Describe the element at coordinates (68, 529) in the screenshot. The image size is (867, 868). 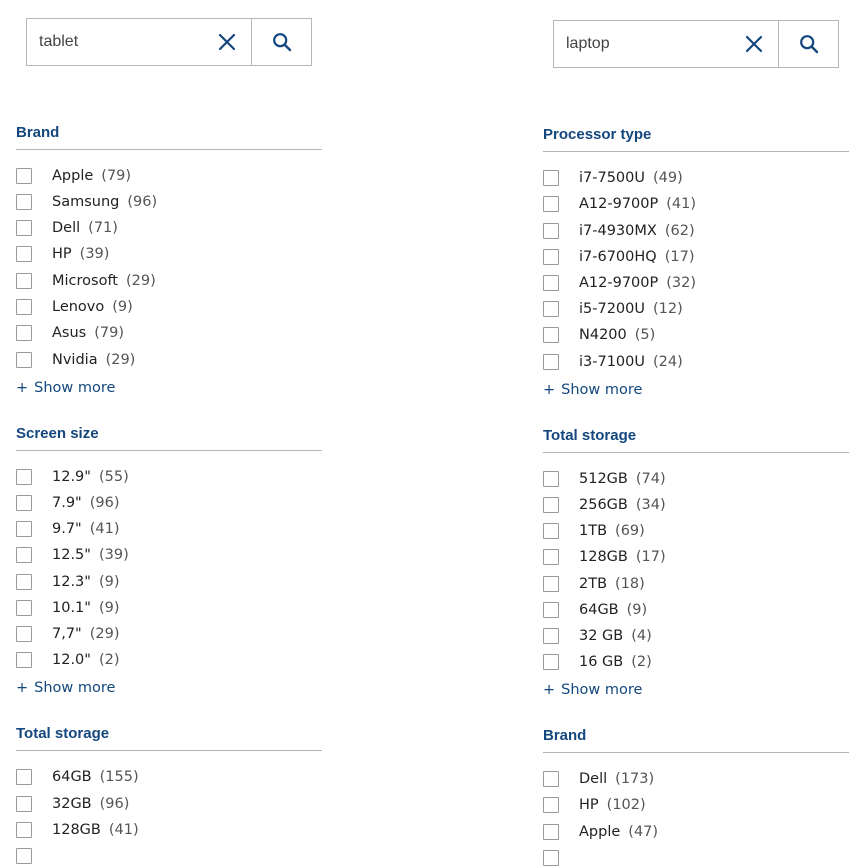
I see `filter-option: 9.7" (41)` at that location.